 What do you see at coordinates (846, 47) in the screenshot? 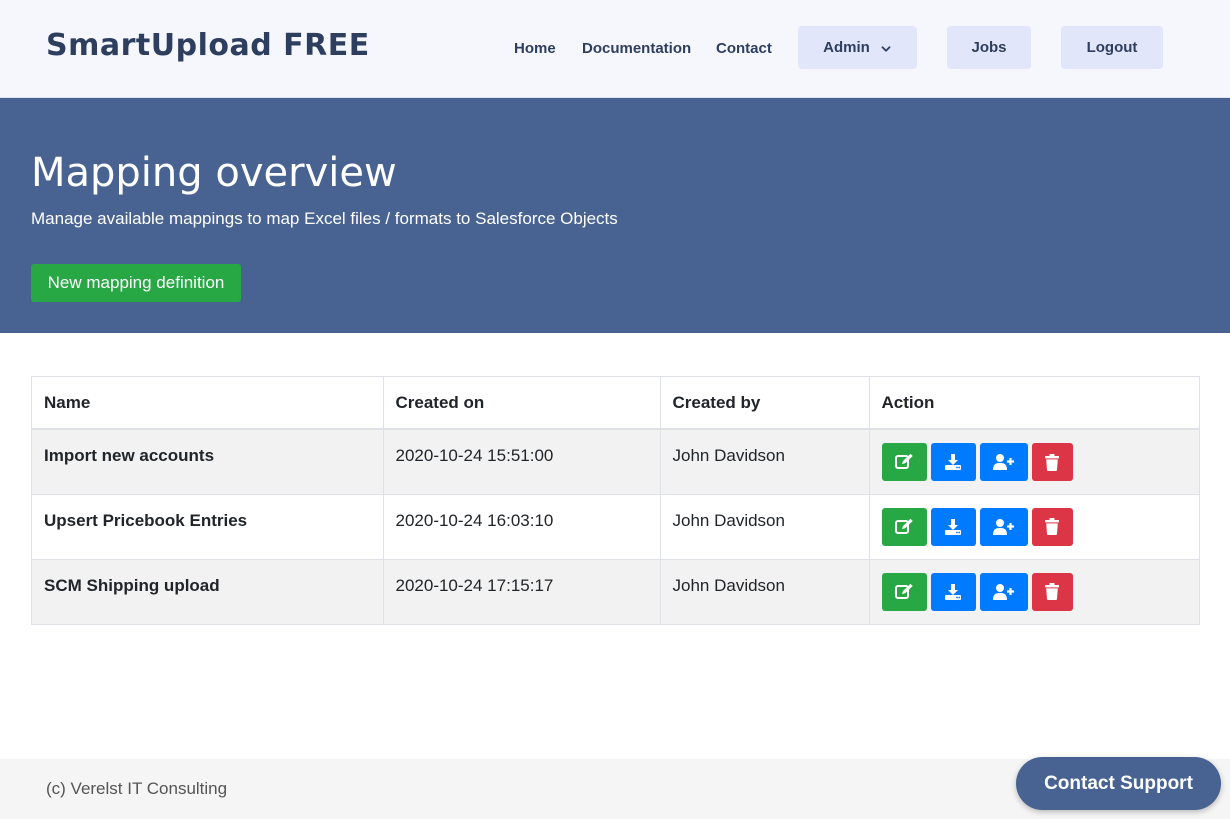
I see `admin-label: Admin` at bounding box center [846, 47].